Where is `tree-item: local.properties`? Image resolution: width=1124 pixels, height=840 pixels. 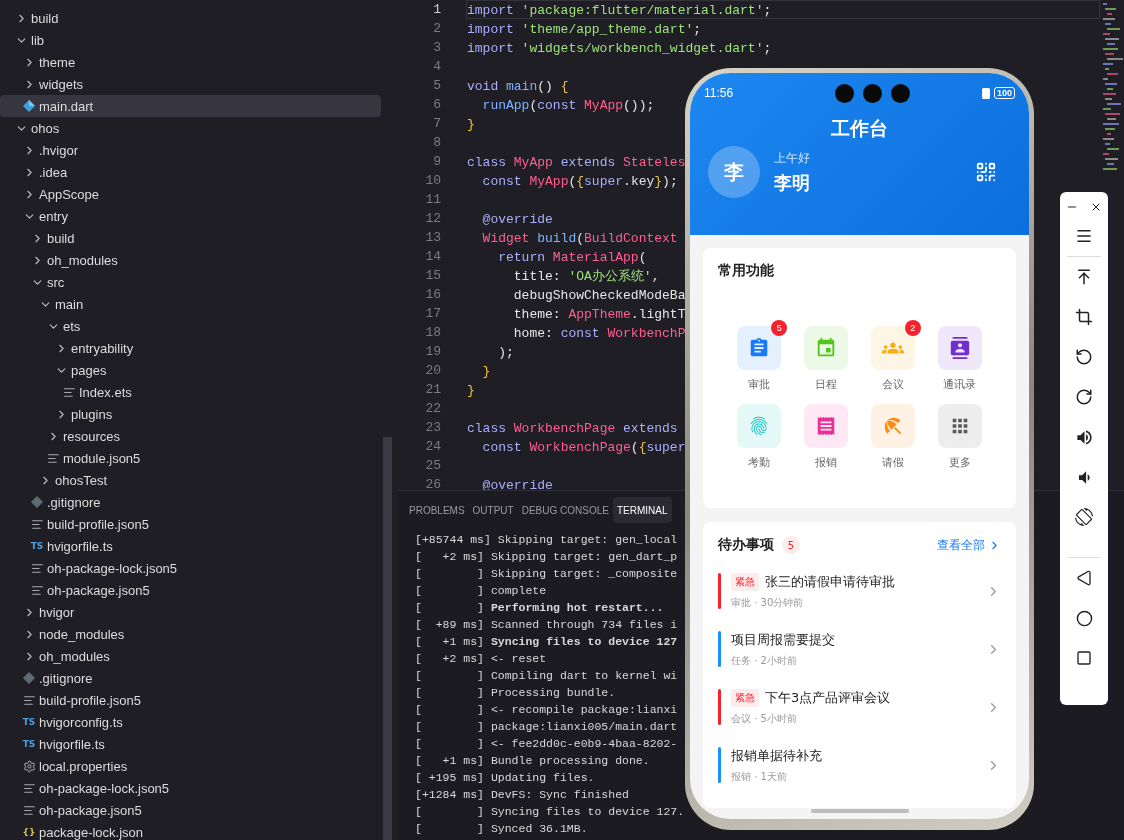 tree-item: local.properties is located at coordinates (190, 766).